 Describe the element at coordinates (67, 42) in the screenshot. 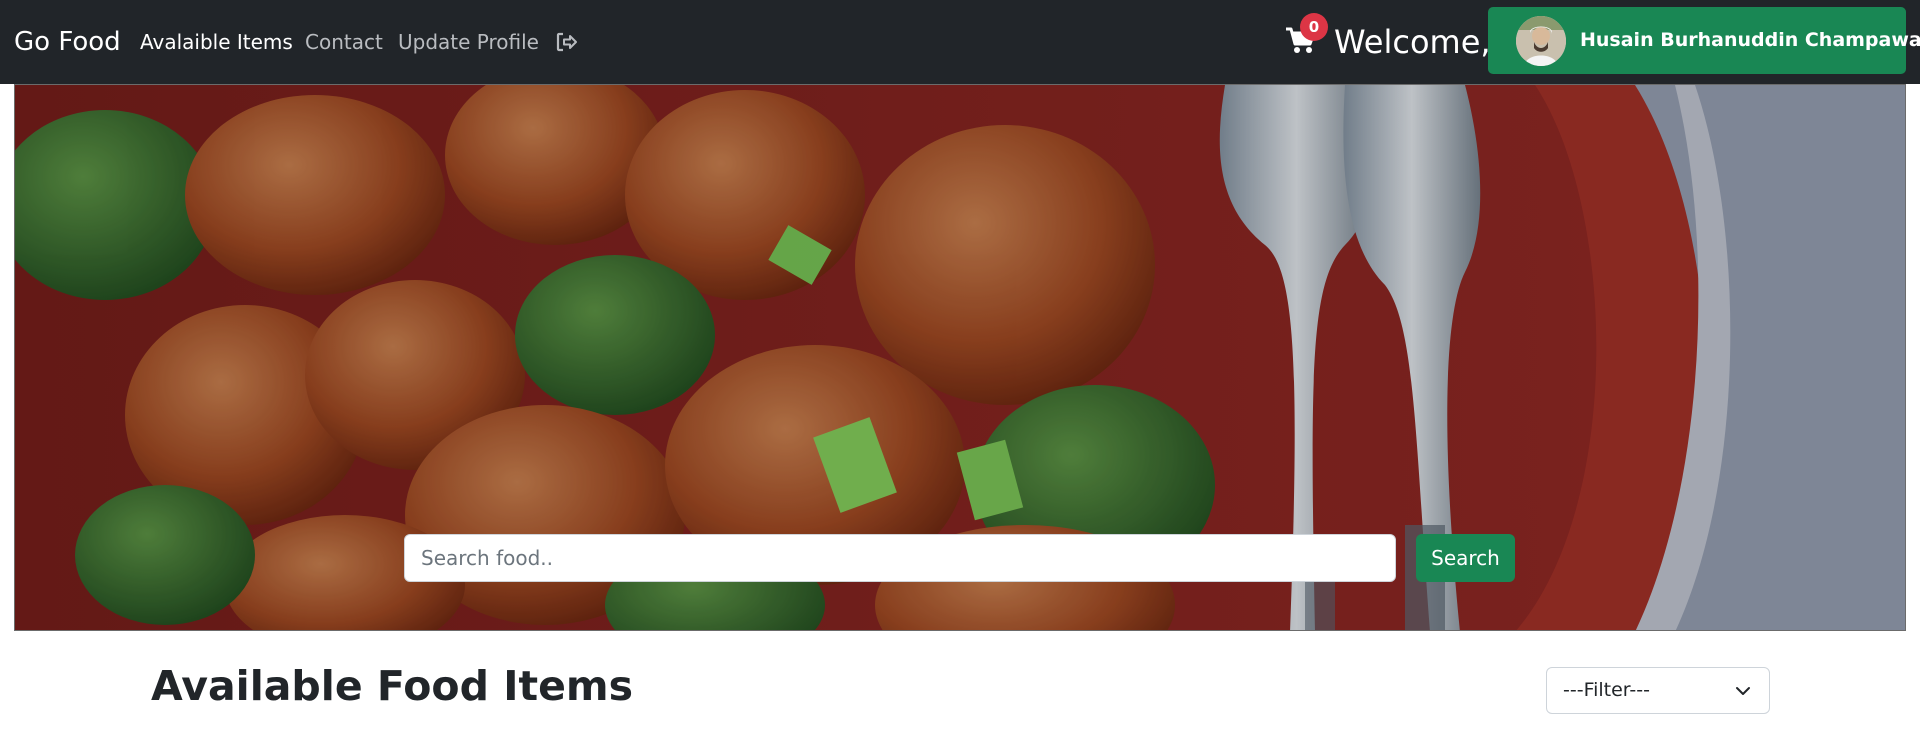

I see `brand-logo: Go Food` at that location.